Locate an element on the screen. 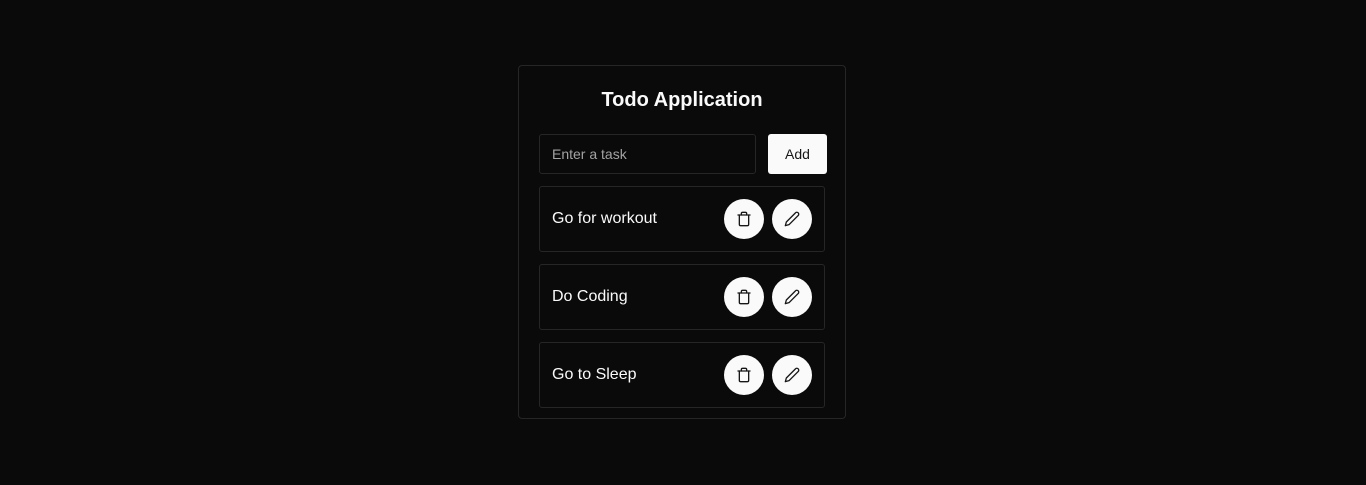 The height and width of the screenshot is (485, 1366). task-list: Go for workout Do Coding Go to Sleep is located at coordinates (682, 297).